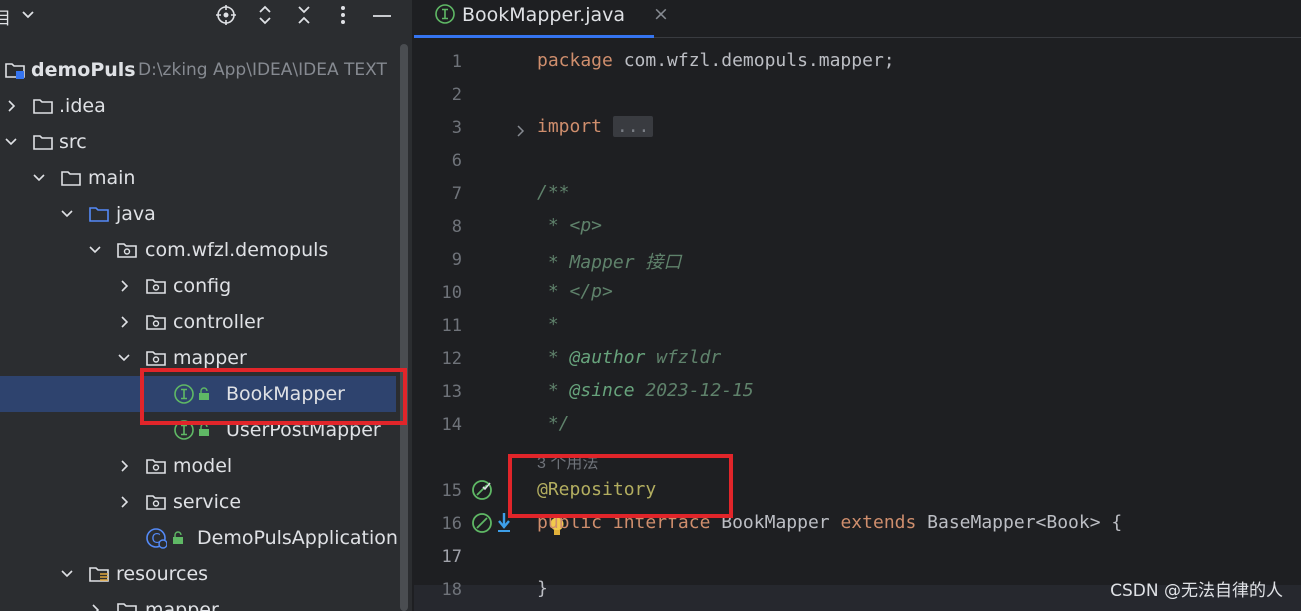 This screenshot has width=1301, height=611. I want to click on doc-tag: @author, so click(607, 357).